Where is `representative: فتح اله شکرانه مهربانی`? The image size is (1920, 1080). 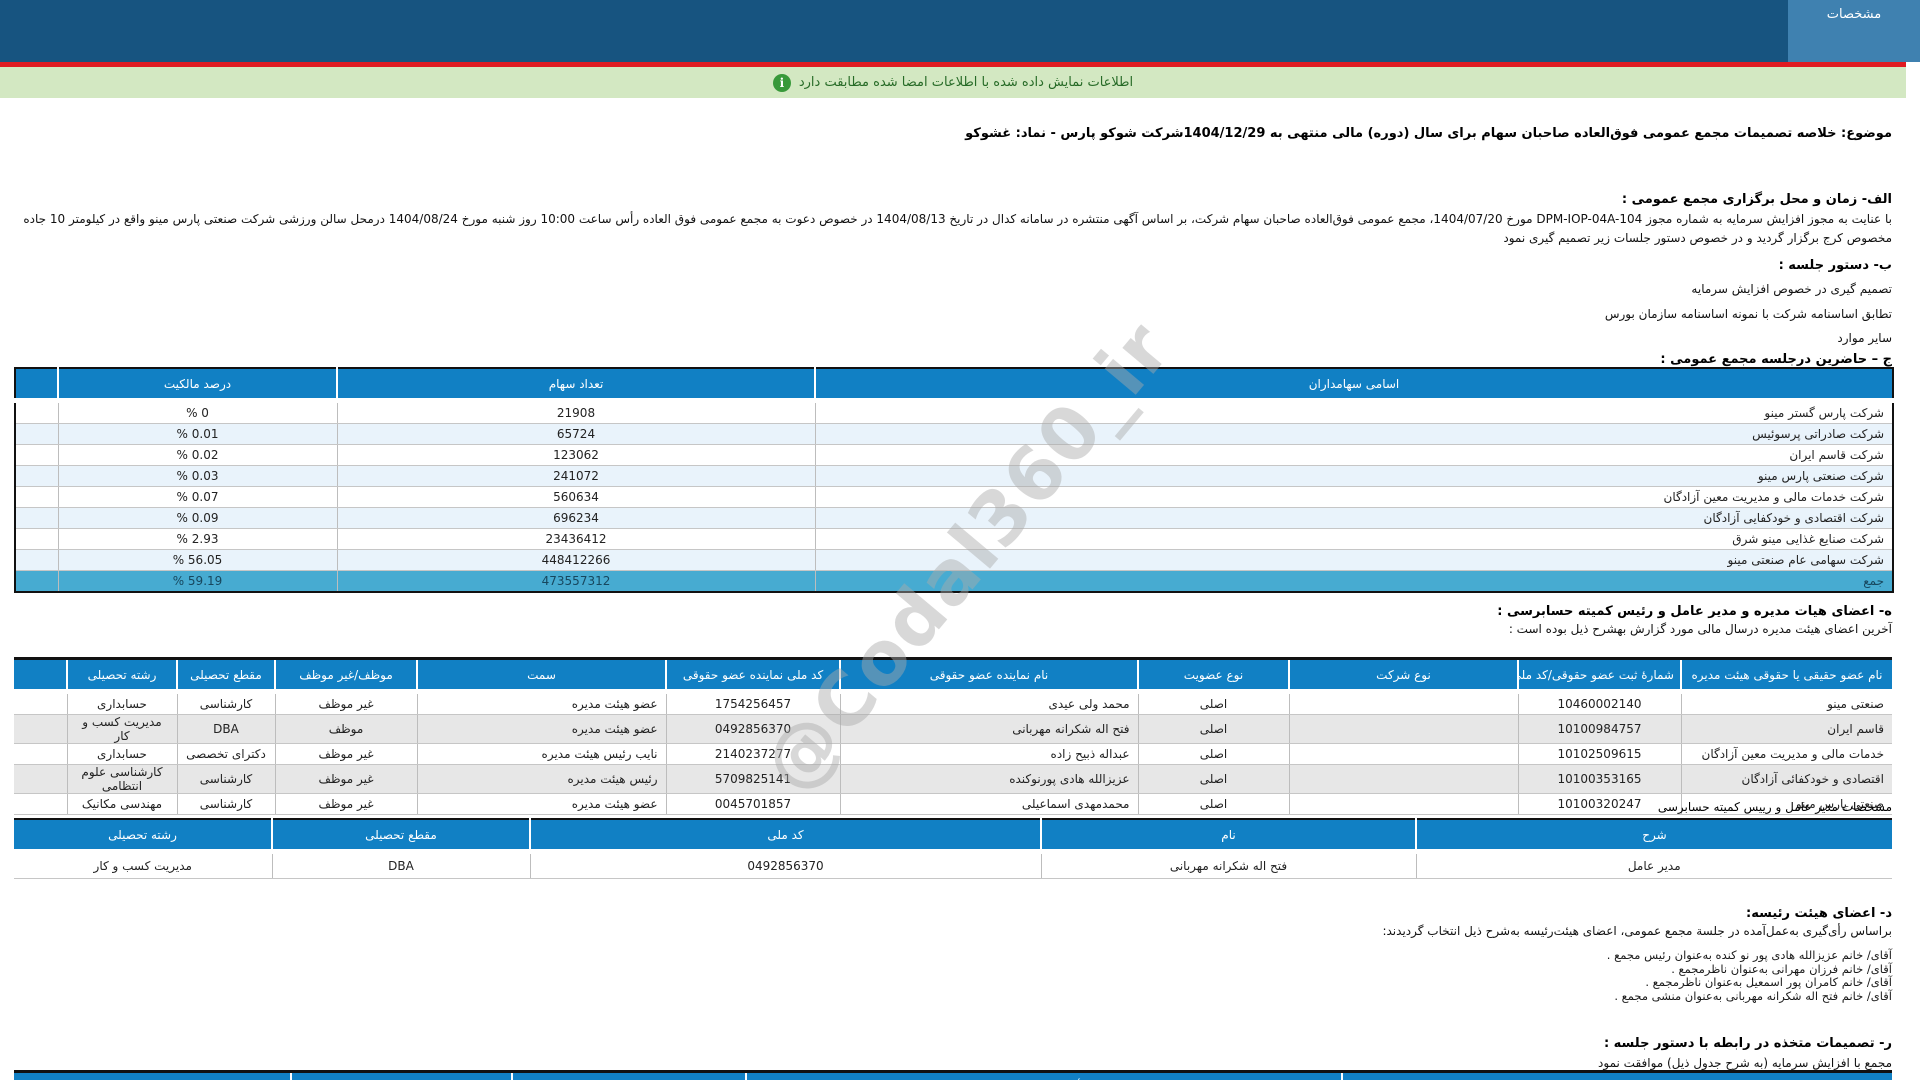 representative: فتح اله شکرانه مهربانی is located at coordinates (988, 729).